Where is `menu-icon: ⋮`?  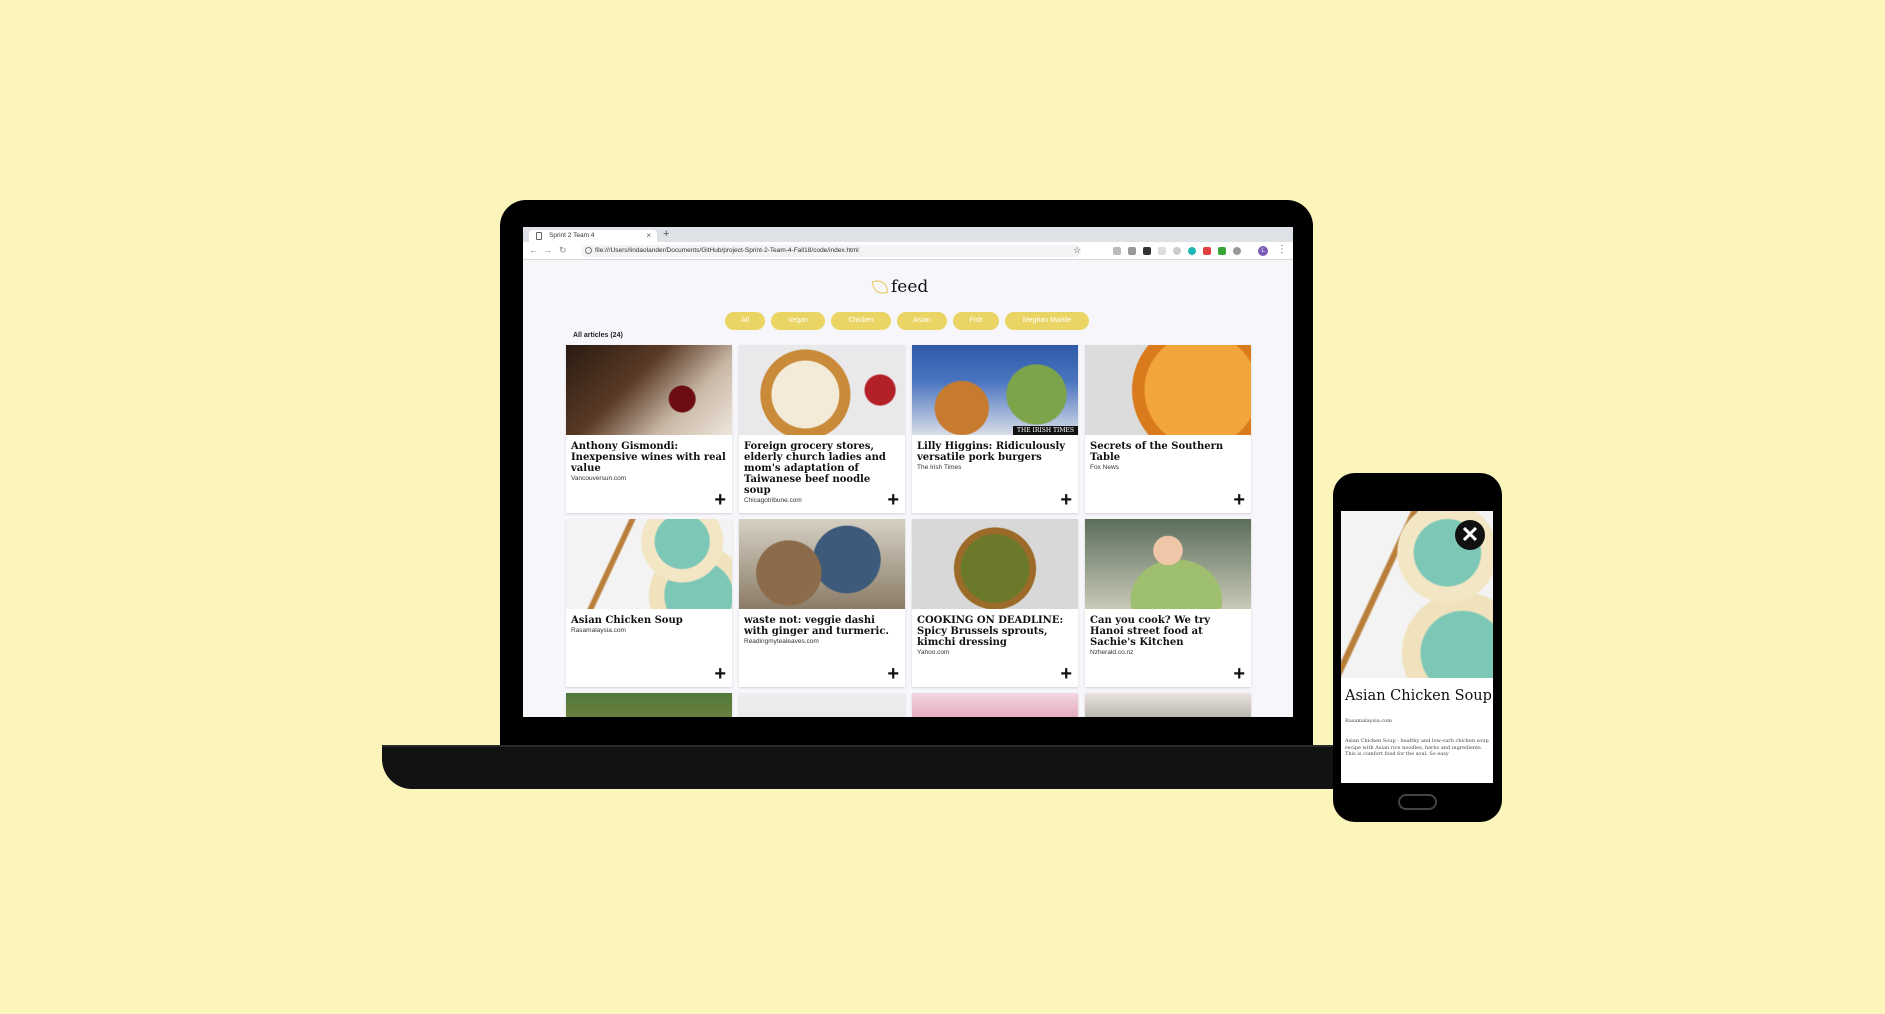
menu-icon: ⋮ is located at coordinates (1282, 249).